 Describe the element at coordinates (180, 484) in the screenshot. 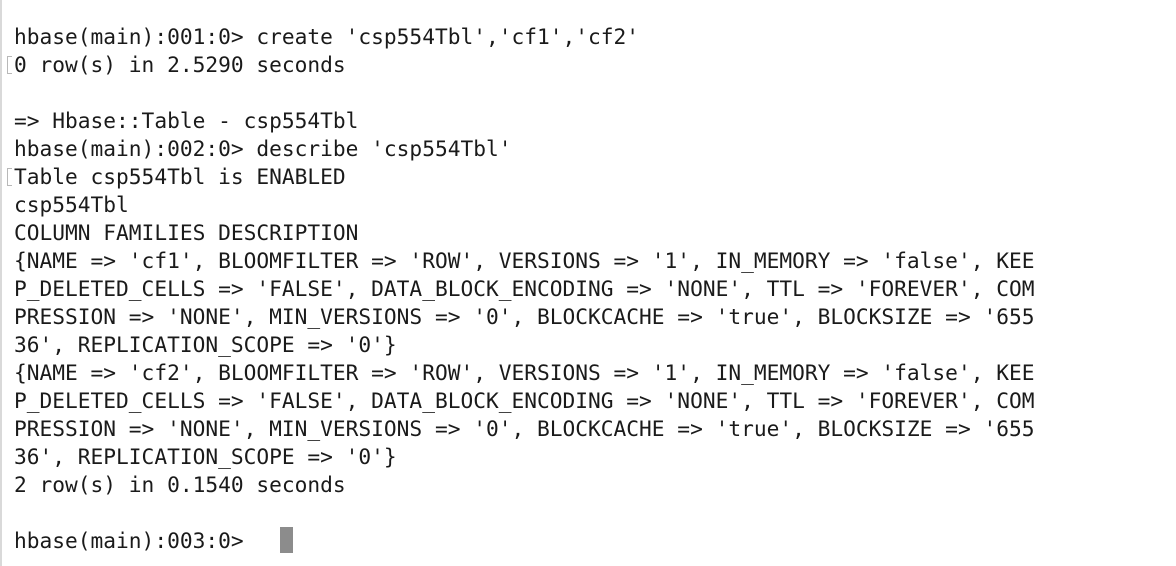

I see `terminal-line-output: 2 row(s) in 0.1540 seconds` at that location.